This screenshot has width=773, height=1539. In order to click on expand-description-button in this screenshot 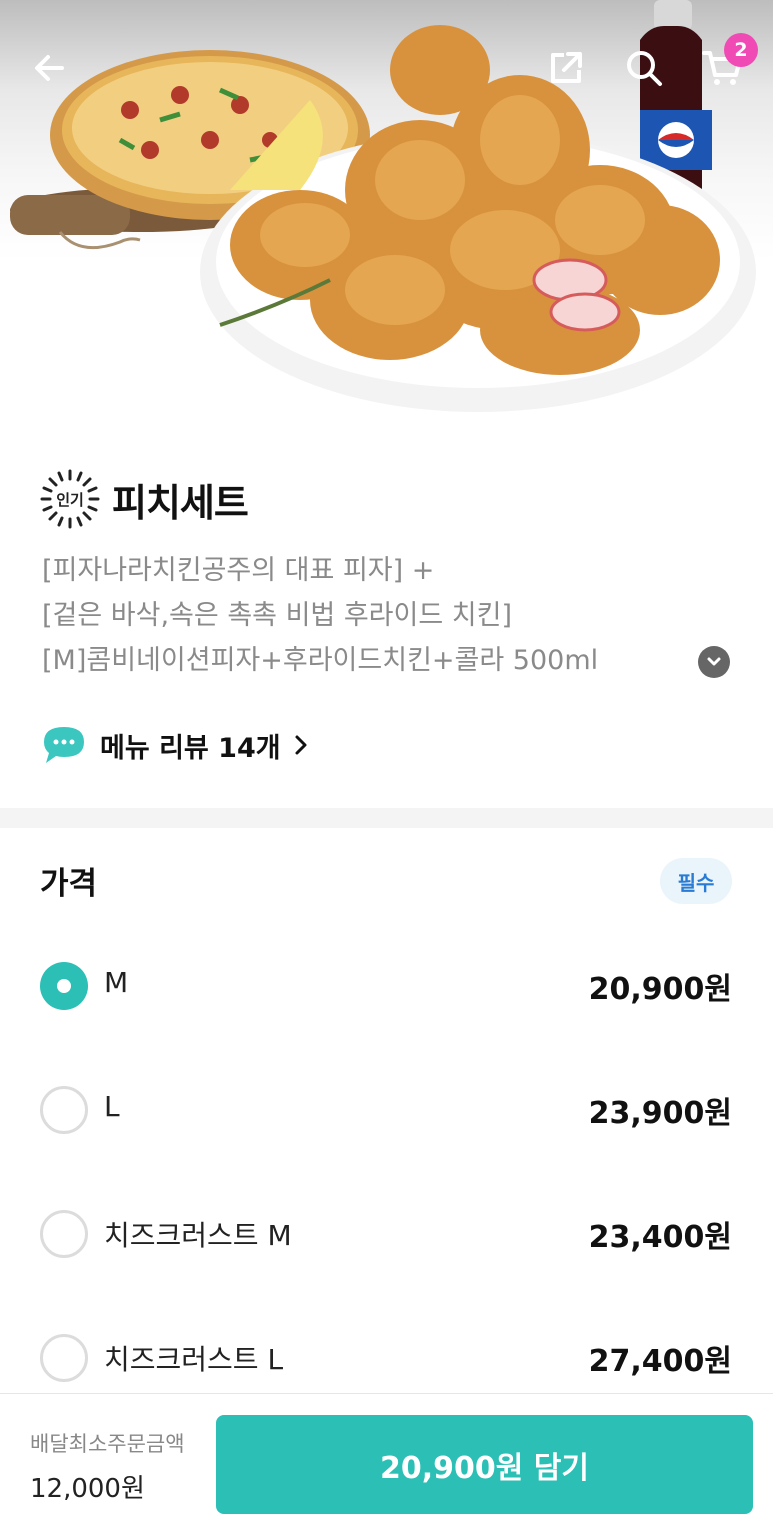, I will do `click(714, 662)`.